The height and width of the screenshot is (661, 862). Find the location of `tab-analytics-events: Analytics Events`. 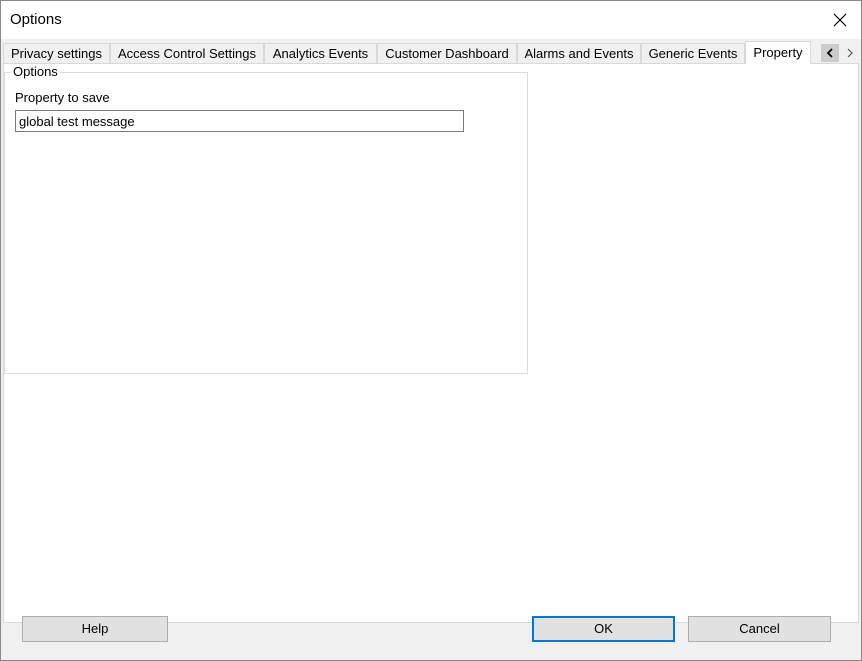

tab-analytics-events: Analytics Events is located at coordinates (320, 53).